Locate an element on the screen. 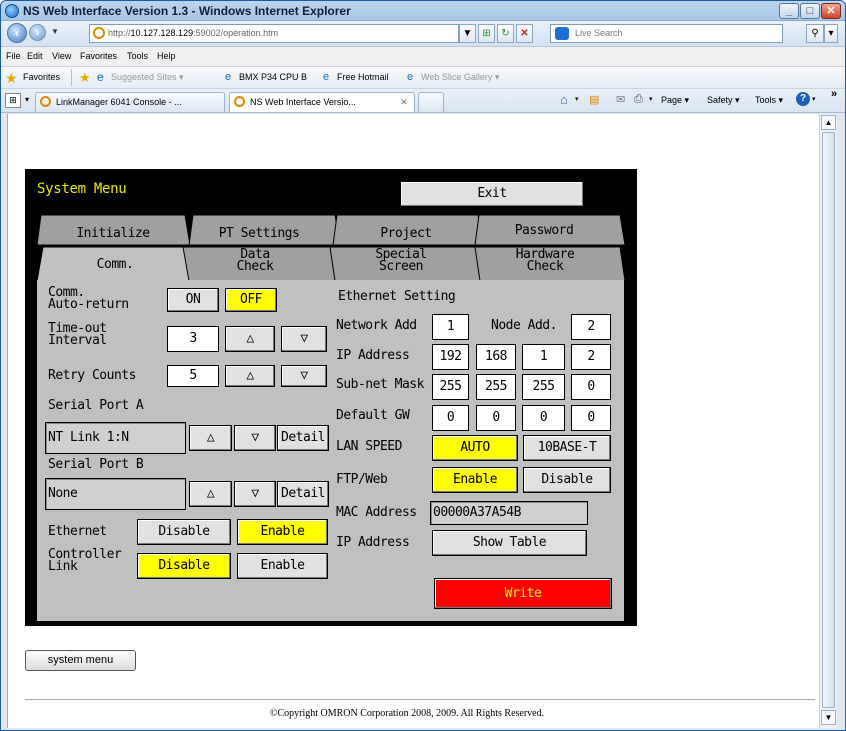  fav-bmx-p34: BMX P34 CPU B is located at coordinates (273, 77).